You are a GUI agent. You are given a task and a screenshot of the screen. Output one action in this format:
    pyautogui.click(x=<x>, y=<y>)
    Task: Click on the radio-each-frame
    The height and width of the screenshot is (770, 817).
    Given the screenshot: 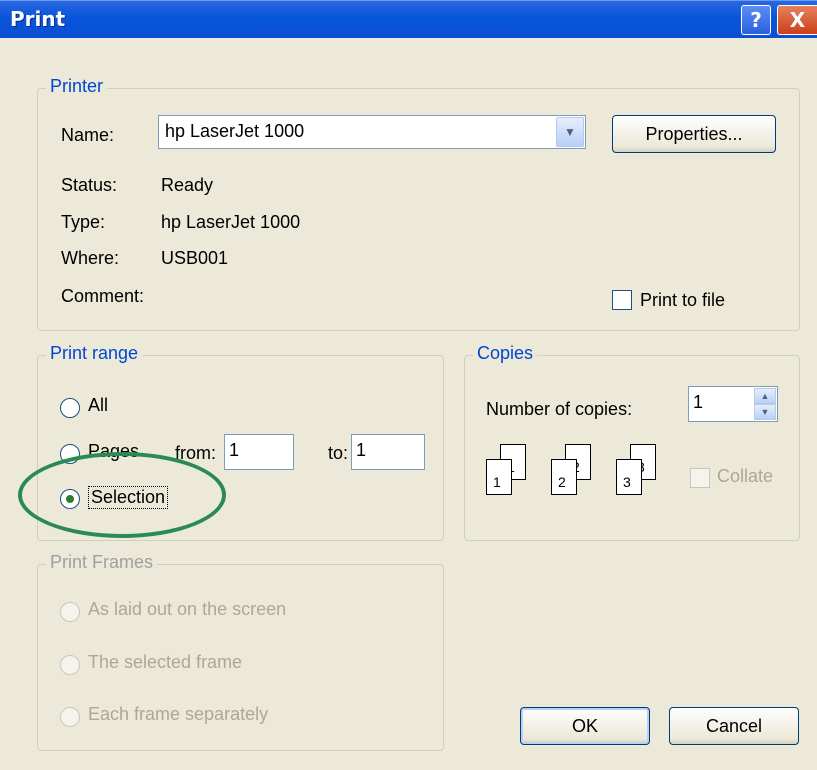 What is the action you would take?
    pyautogui.click(x=70, y=717)
    